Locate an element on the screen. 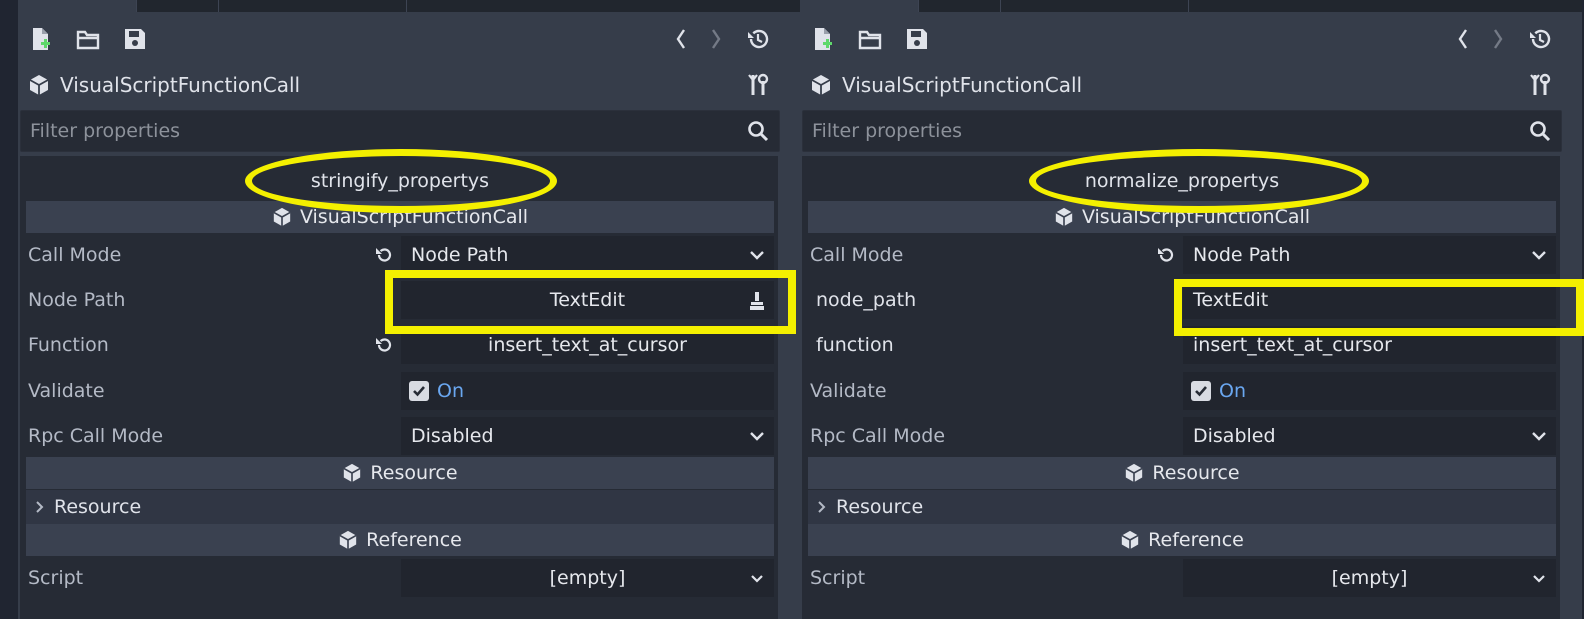 Image resolution: width=1584 pixels, height=619 pixels. clear-brush-icon is located at coordinates (757, 301).